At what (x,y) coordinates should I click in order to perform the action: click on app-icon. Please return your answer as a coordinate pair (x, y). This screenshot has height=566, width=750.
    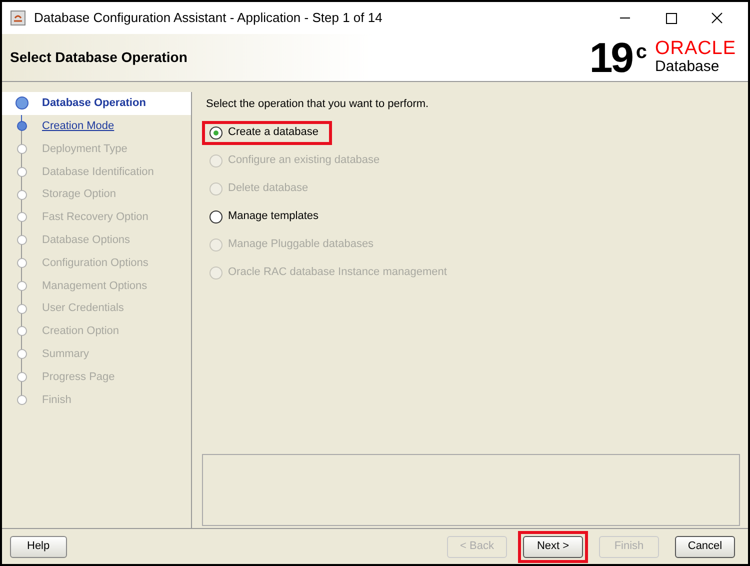
    Looking at the image, I should click on (18, 18).